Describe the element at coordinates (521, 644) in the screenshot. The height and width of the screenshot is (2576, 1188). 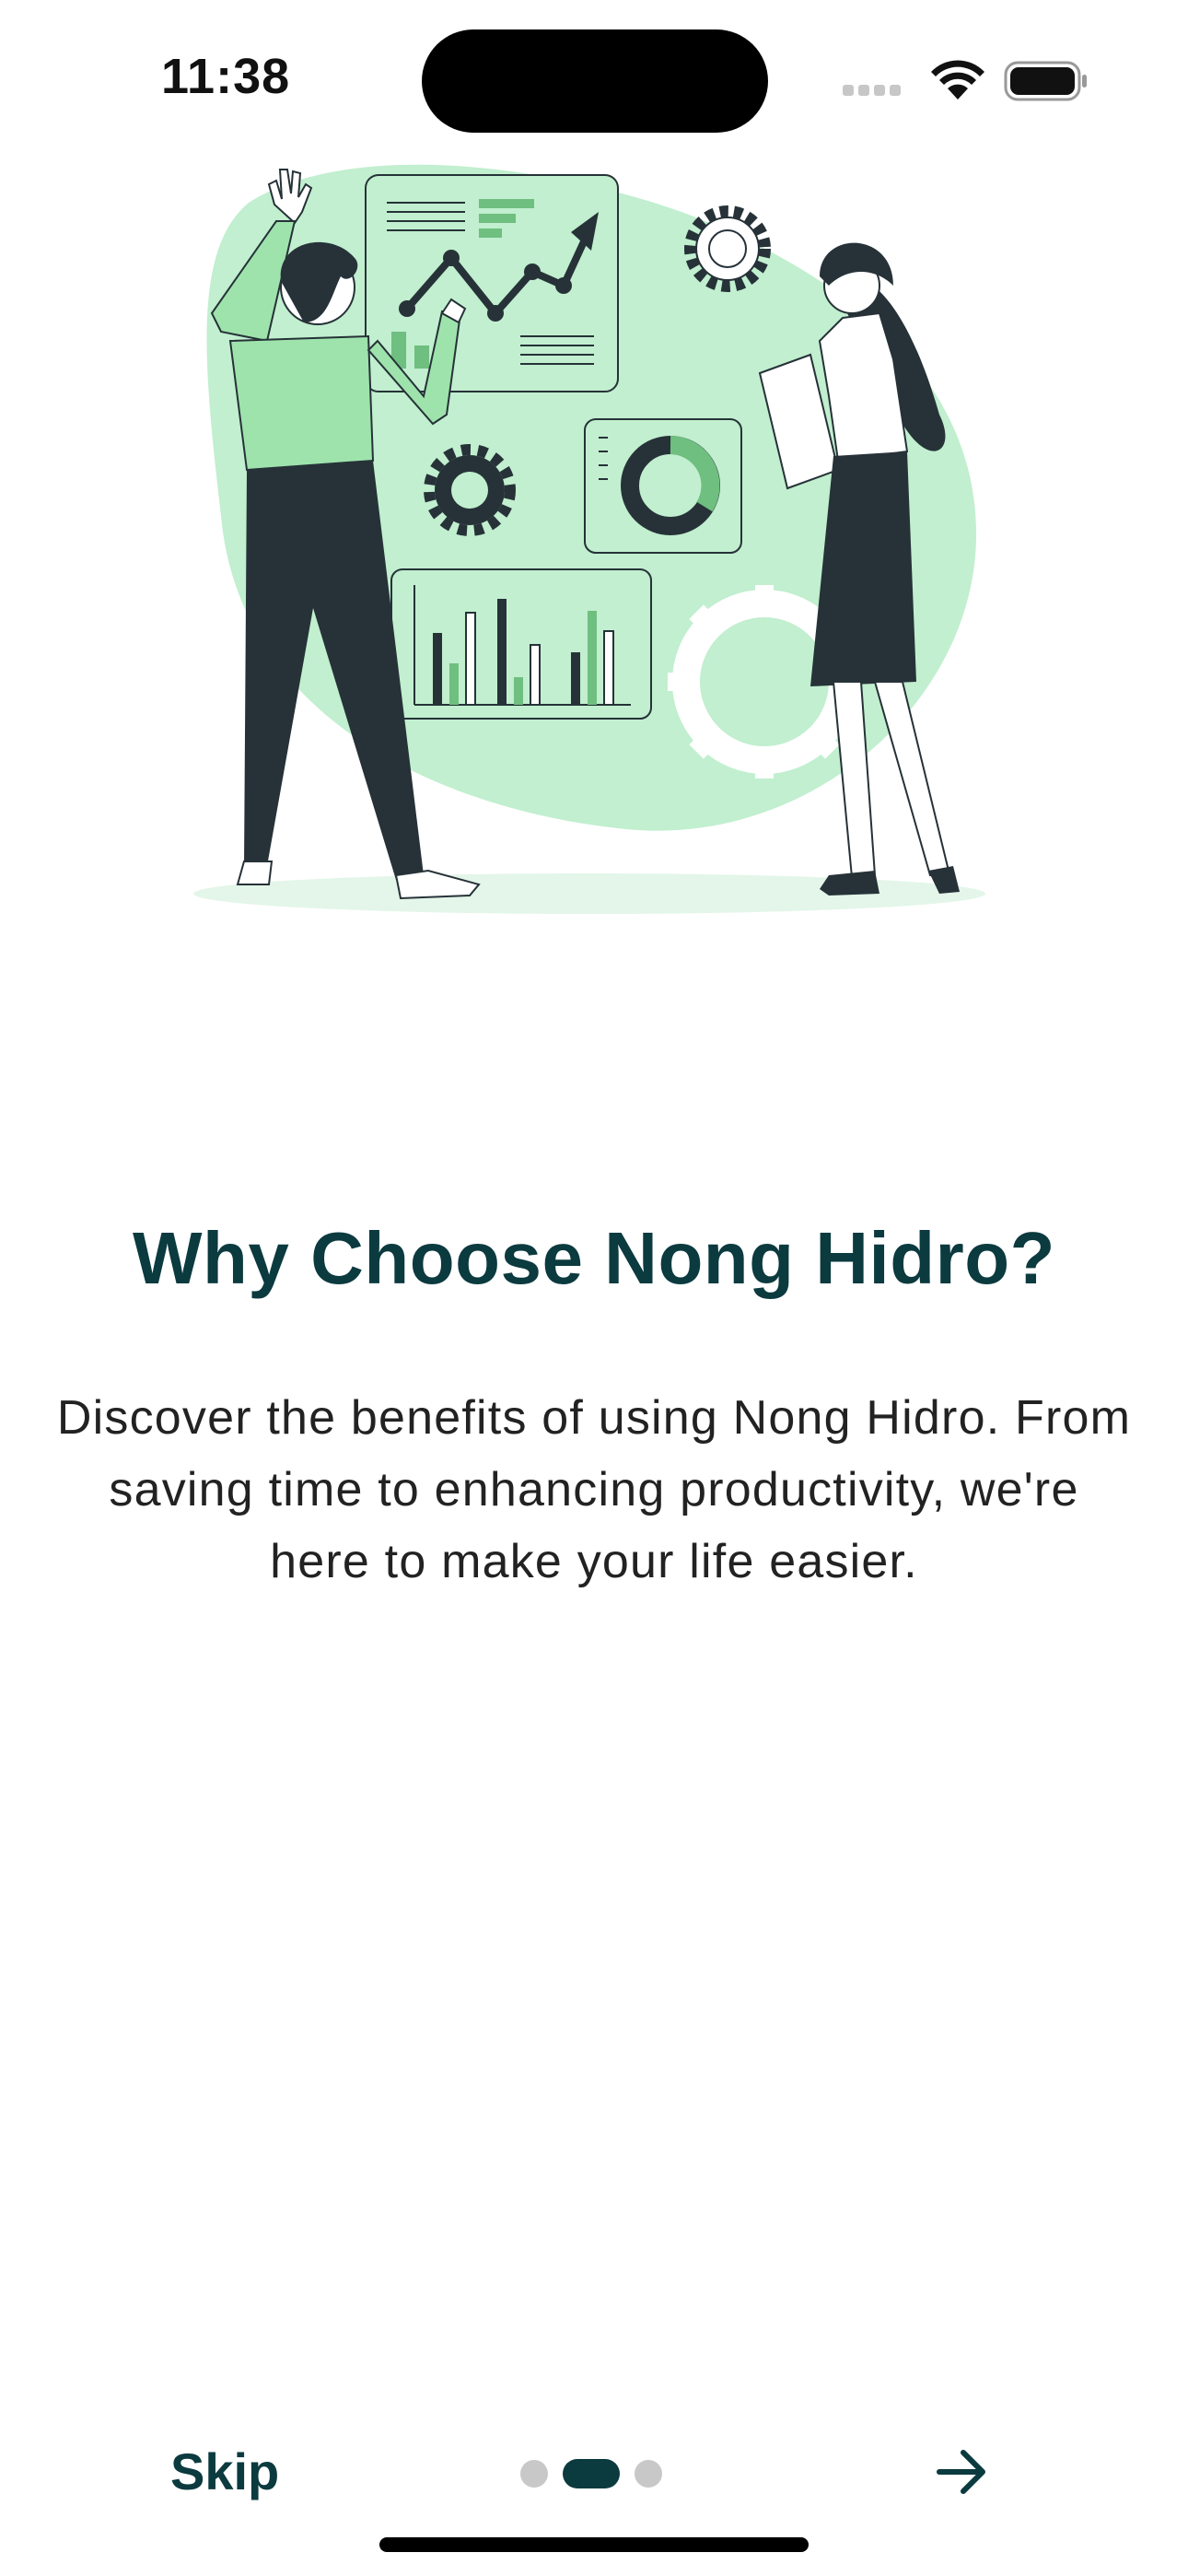
I see `bar-chart-card` at that location.